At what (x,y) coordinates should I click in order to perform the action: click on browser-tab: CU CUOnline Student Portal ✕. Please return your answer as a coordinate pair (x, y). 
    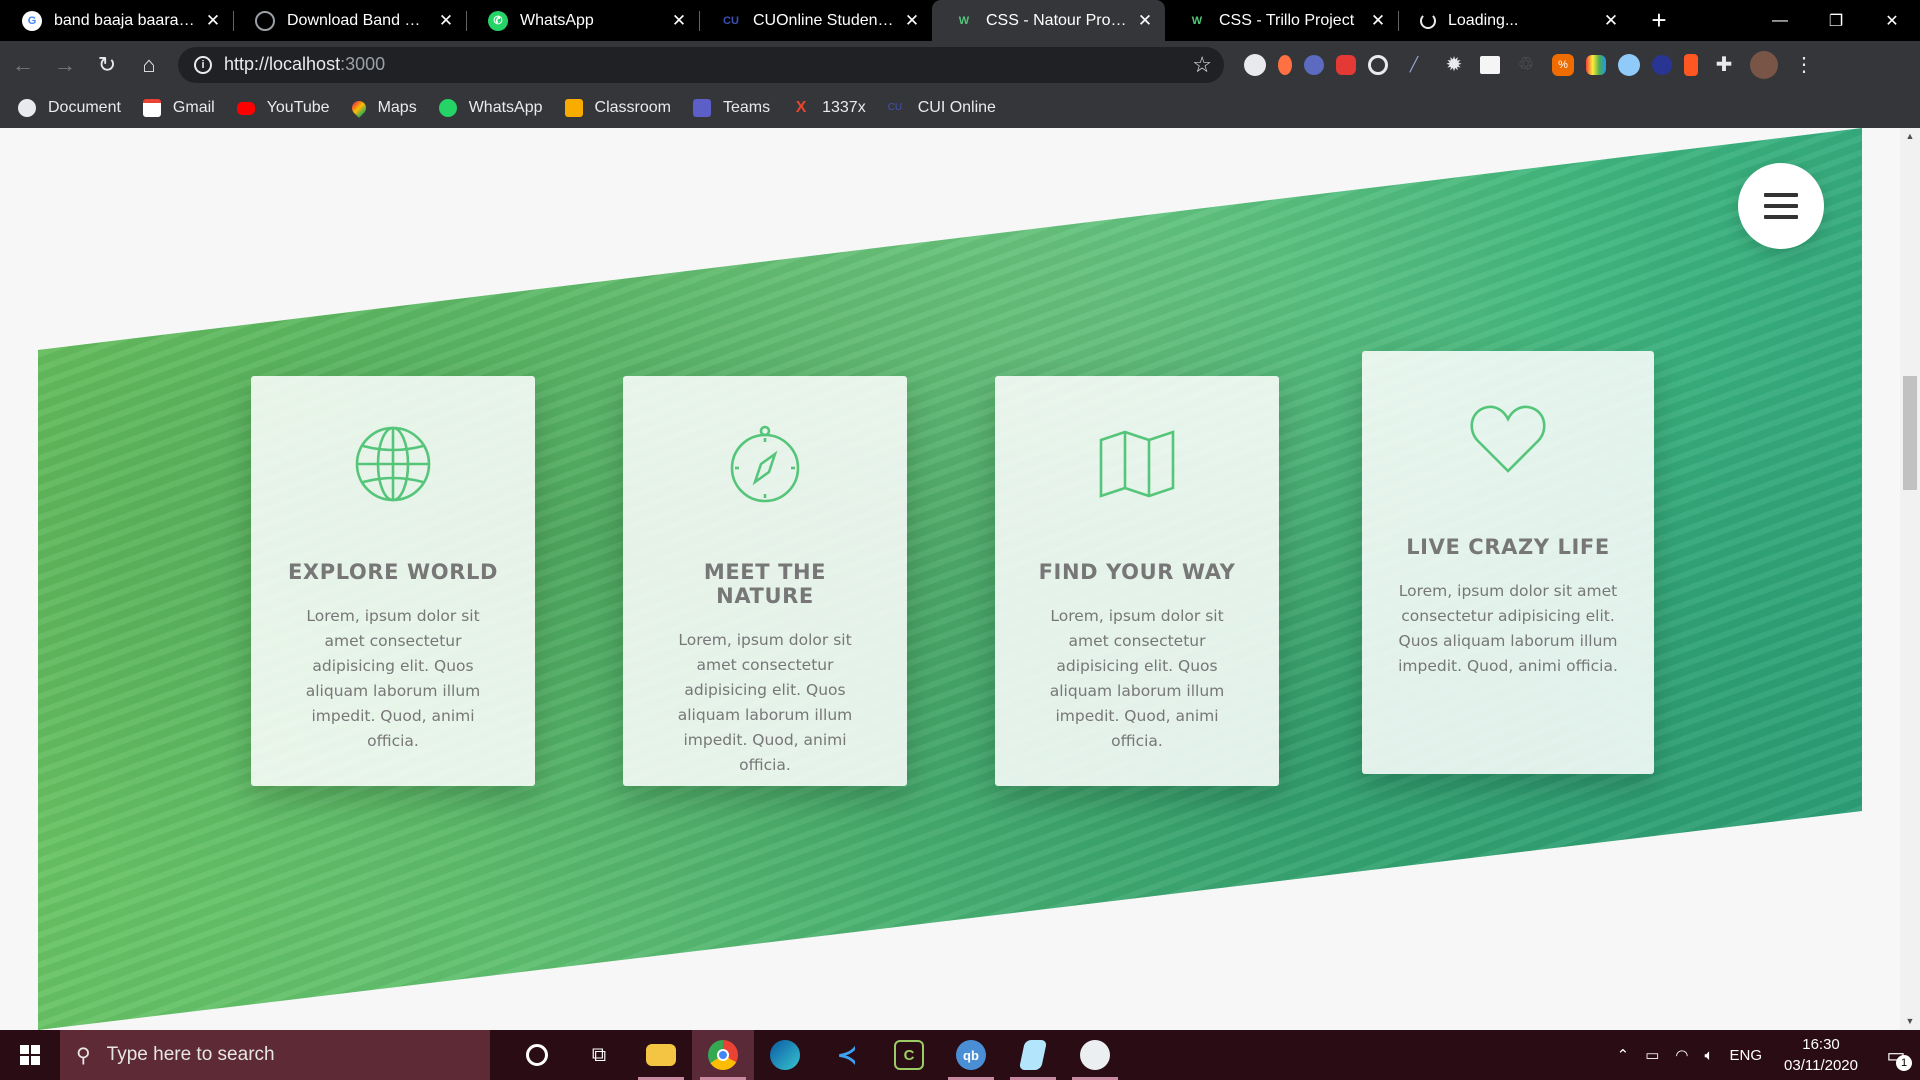
    Looking at the image, I should click on (815, 20).